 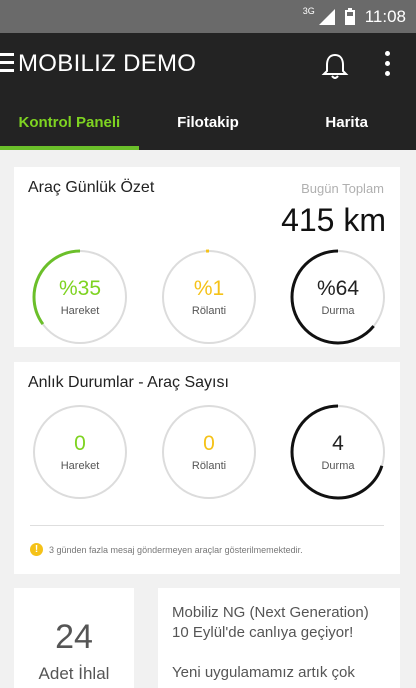 I want to click on violations-card: 24 Adet İhlal, so click(x=74, y=638).